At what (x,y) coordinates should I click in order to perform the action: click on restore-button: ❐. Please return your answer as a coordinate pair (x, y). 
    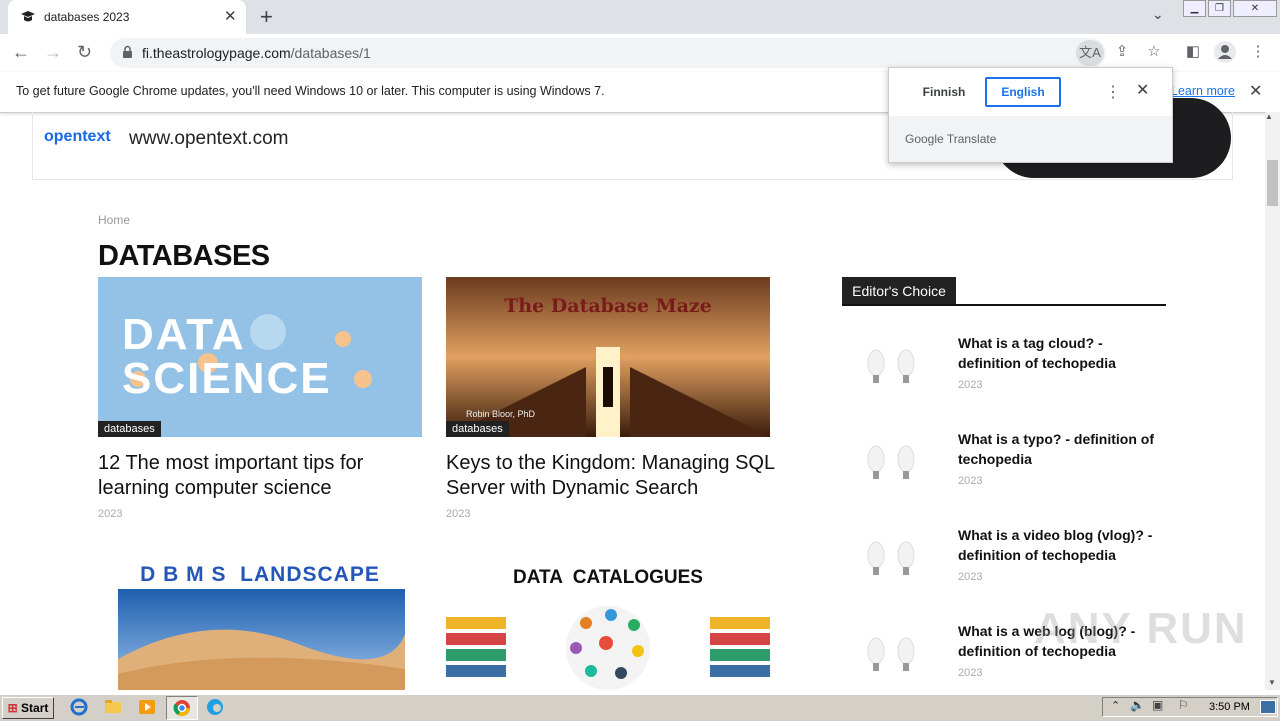
    Looking at the image, I should click on (1219, 8).